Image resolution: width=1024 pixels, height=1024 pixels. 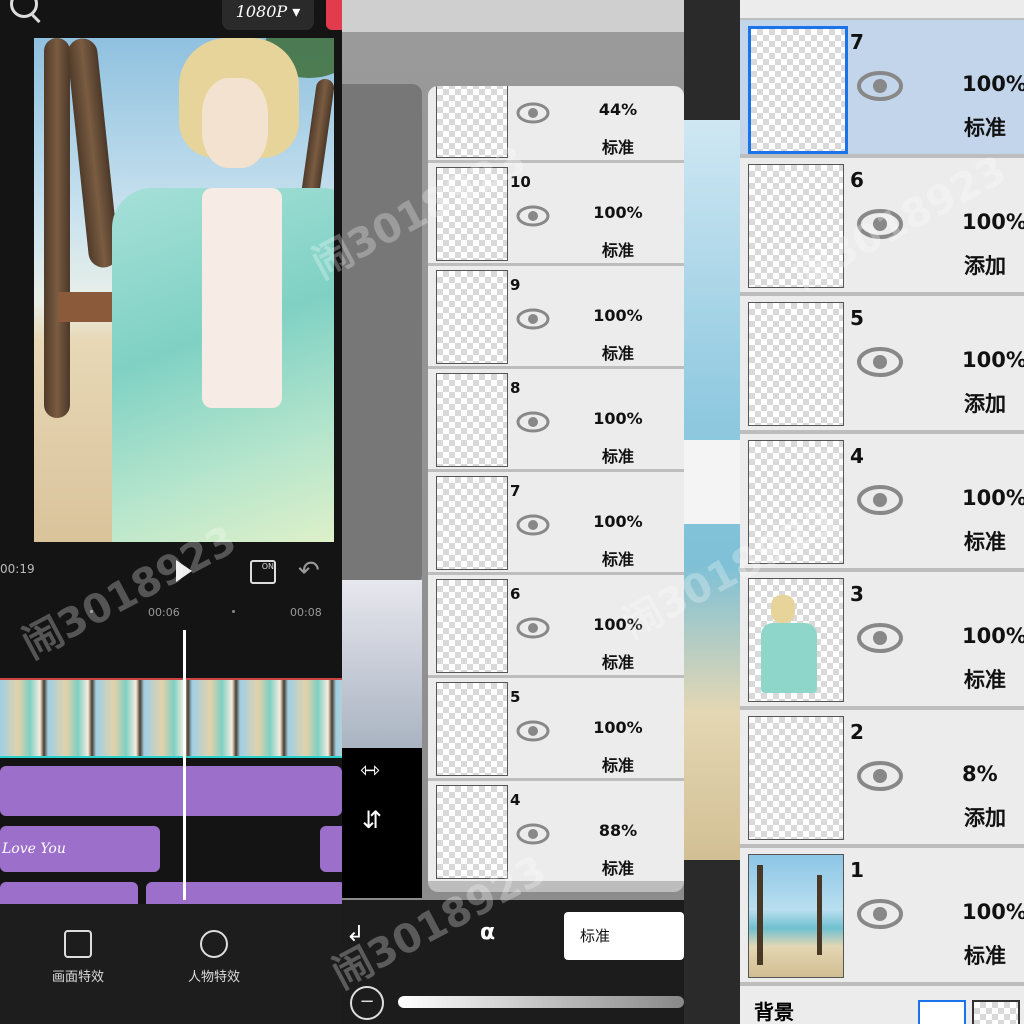 What do you see at coordinates (520, 182) in the screenshot?
I see `layer-number: 10` at bounding box center [520, 182].